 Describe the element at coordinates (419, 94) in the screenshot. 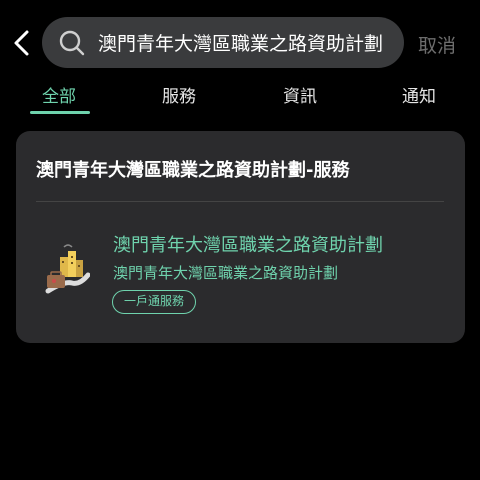

I see `tab-notifications: 通知` at that location.